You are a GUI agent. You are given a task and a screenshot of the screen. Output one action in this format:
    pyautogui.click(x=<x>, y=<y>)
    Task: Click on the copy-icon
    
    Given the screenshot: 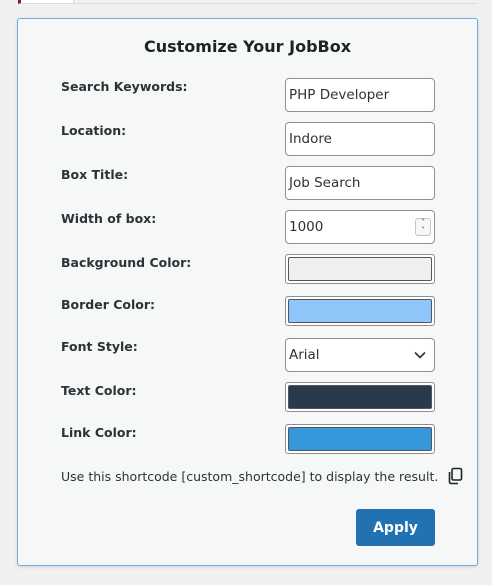 What is the action you would take?
    pyautogui.click(x=455, y=476)
    